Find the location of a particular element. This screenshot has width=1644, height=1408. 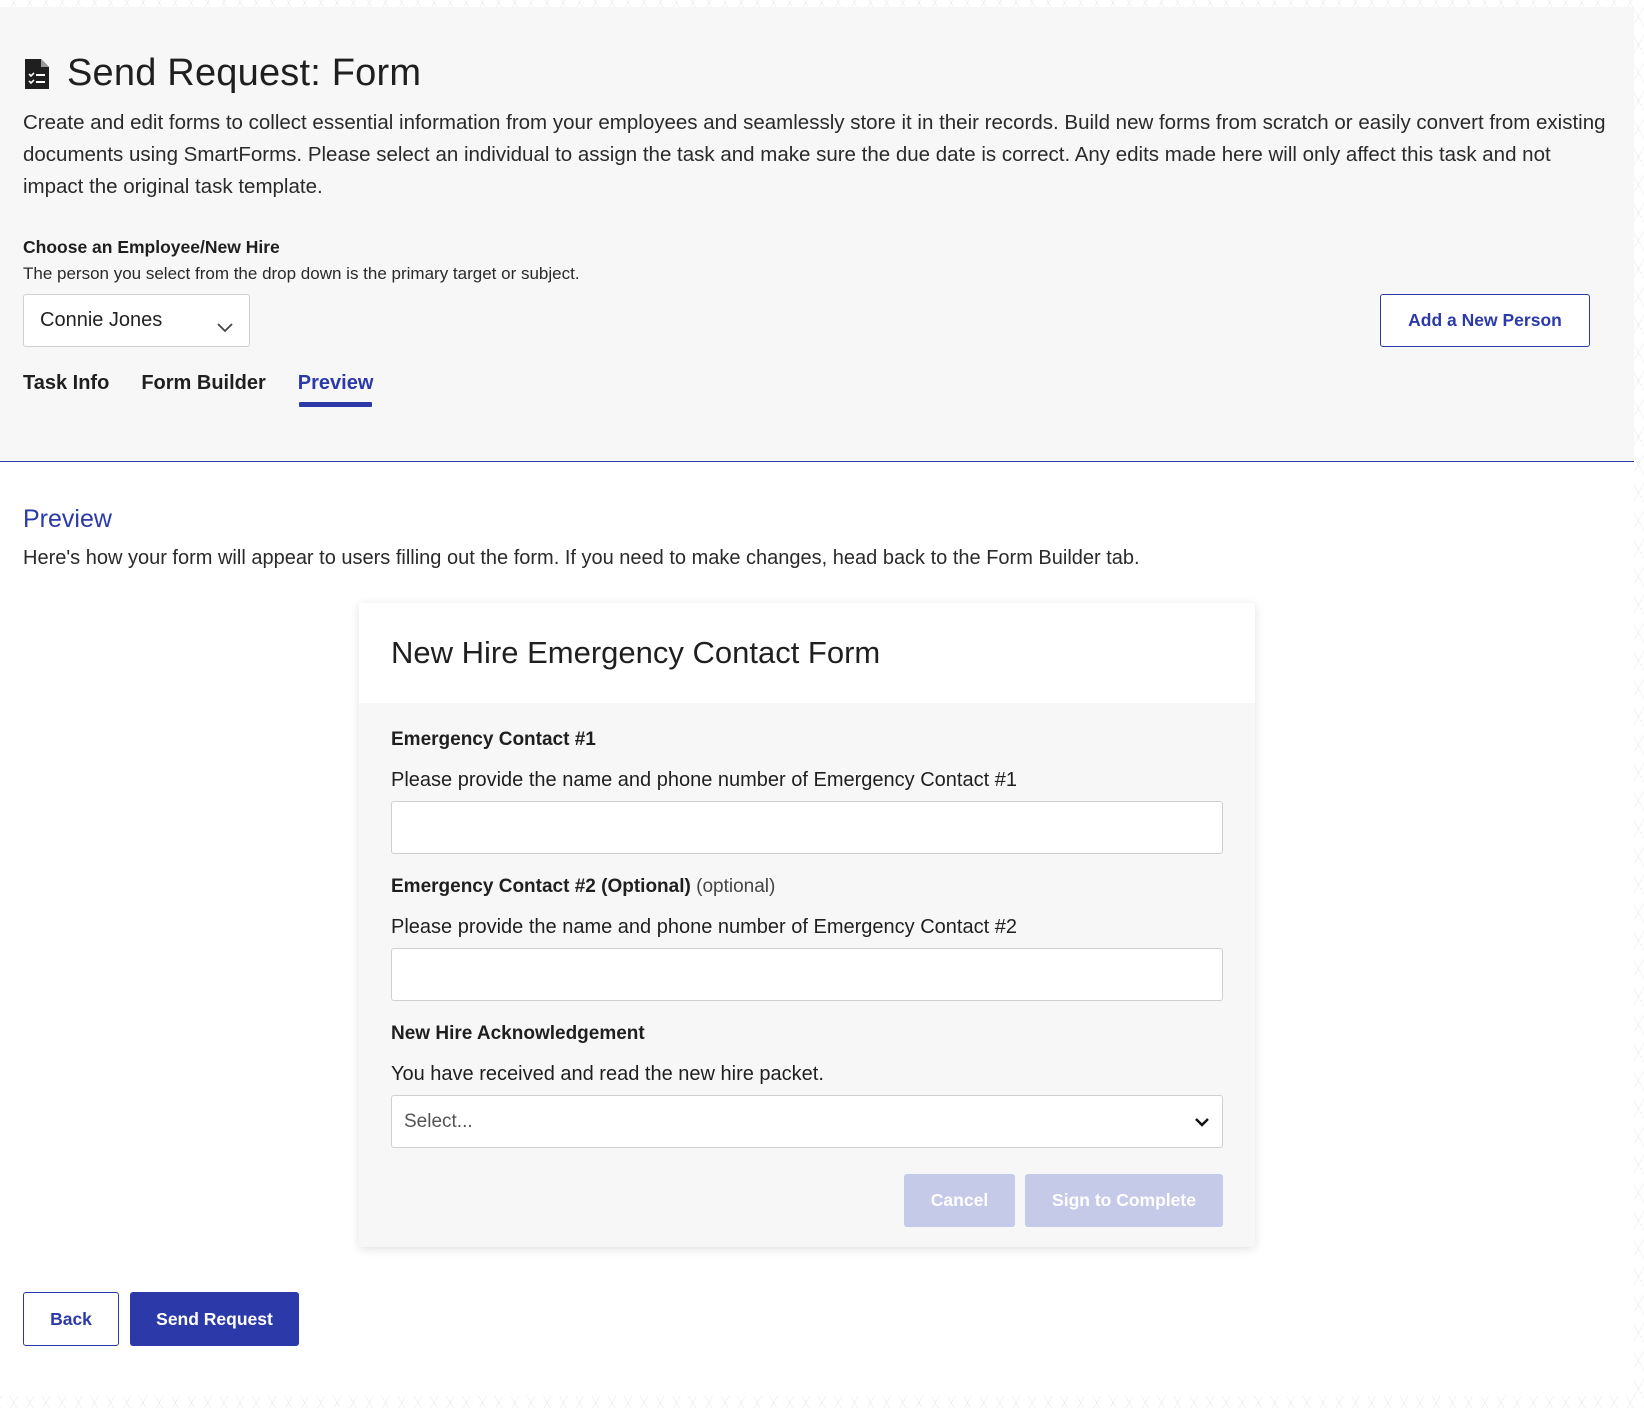

employee-select: Connie Jones is located at coordinates (136, 320).